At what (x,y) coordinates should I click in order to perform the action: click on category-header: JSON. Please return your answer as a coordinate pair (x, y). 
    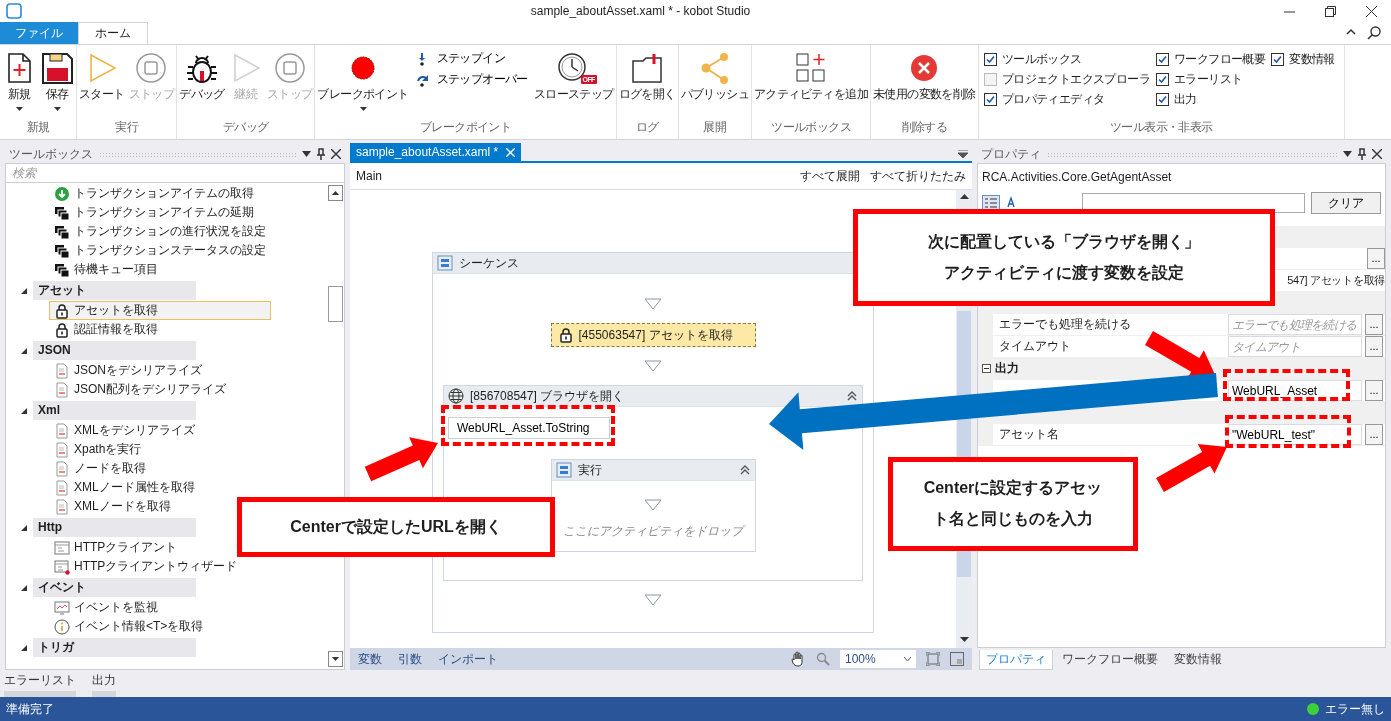
    Looking at the image, I should click on (114, 350).